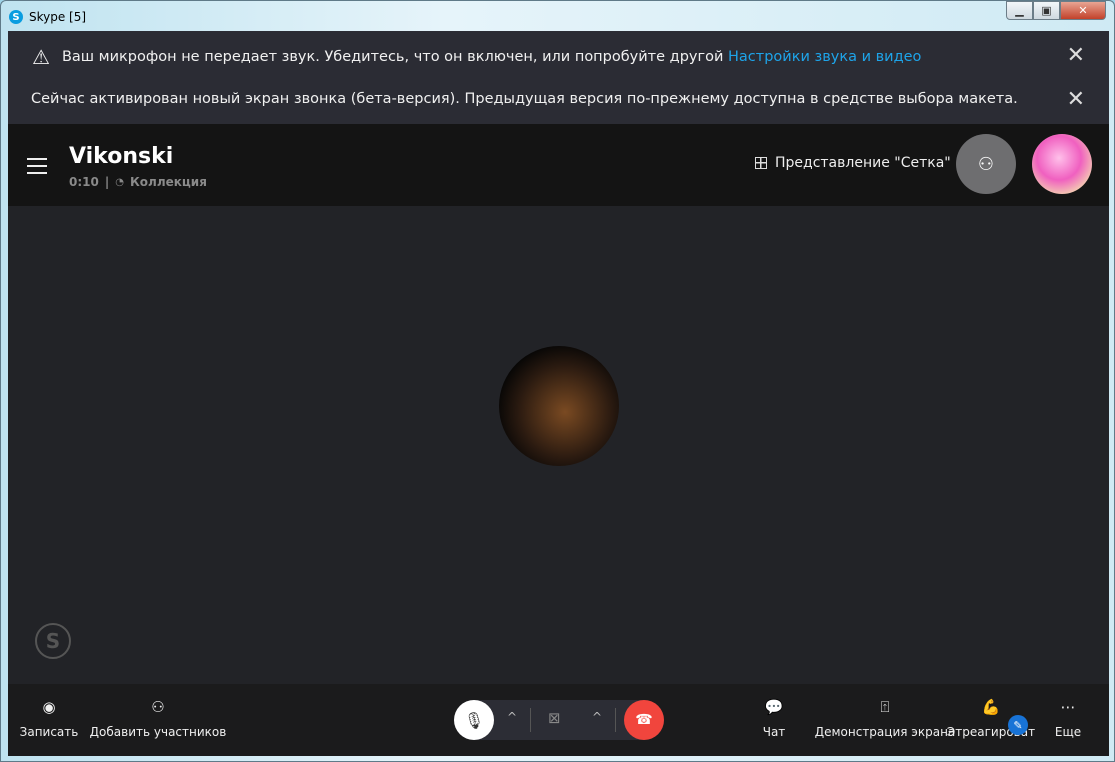 Image resolution: width=1115 pixels, height=762 pixels. What do you see at coordinates (512, 717) in the screenshot?
I see `mic-options-chevron-icon: ^` at bounding box center [512, 717].